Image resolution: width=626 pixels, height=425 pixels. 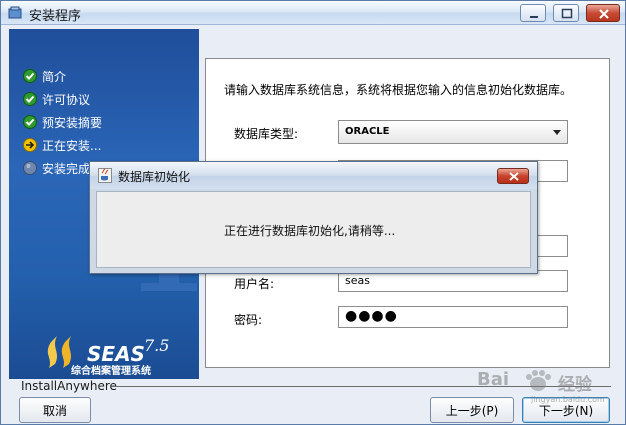 I want to click on step-label: 预安装摘要, so click(x=72, y=122).